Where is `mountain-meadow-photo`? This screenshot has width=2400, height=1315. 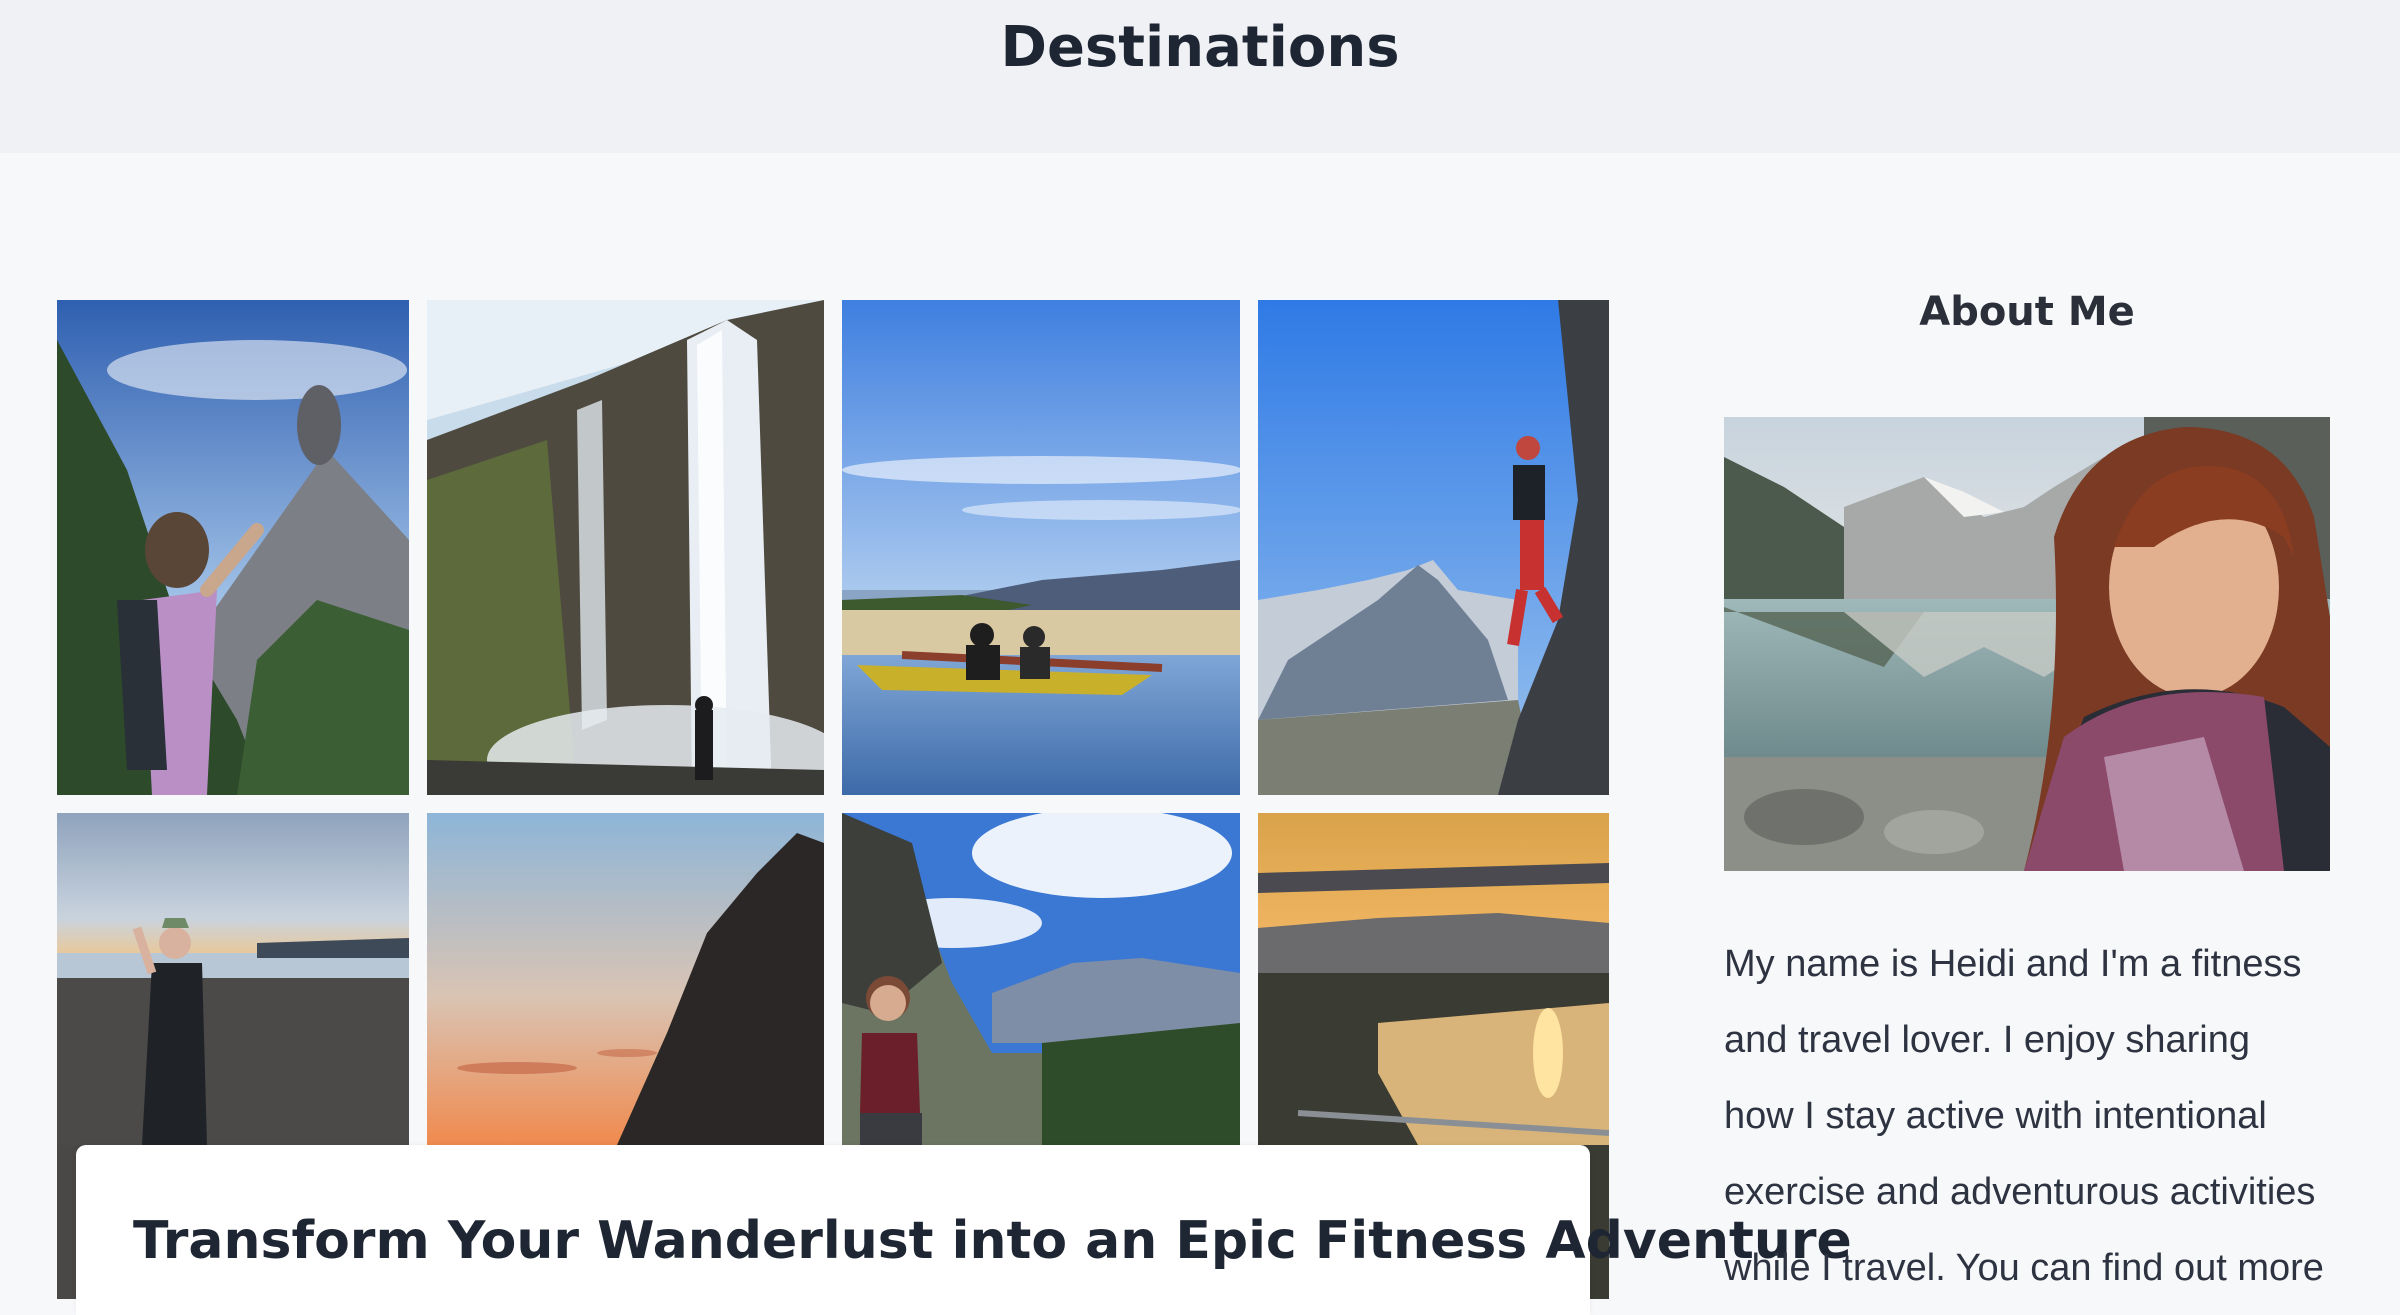
mountain-meadow-photo is located at coordinates (1041, 979).